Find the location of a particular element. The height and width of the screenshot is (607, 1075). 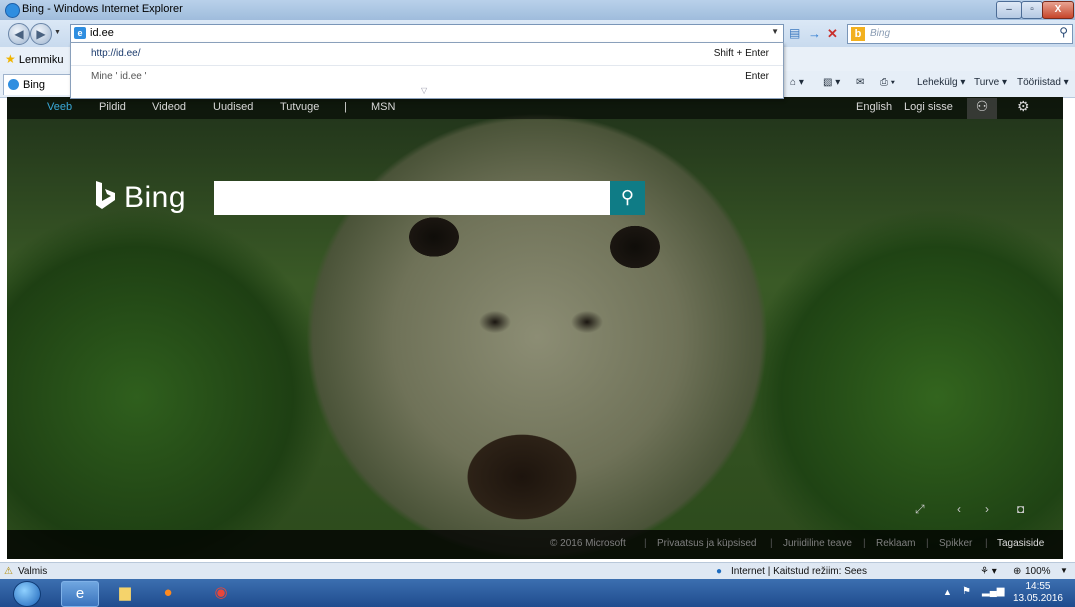

tab-label: Bing is located at coordinates (34, 85).